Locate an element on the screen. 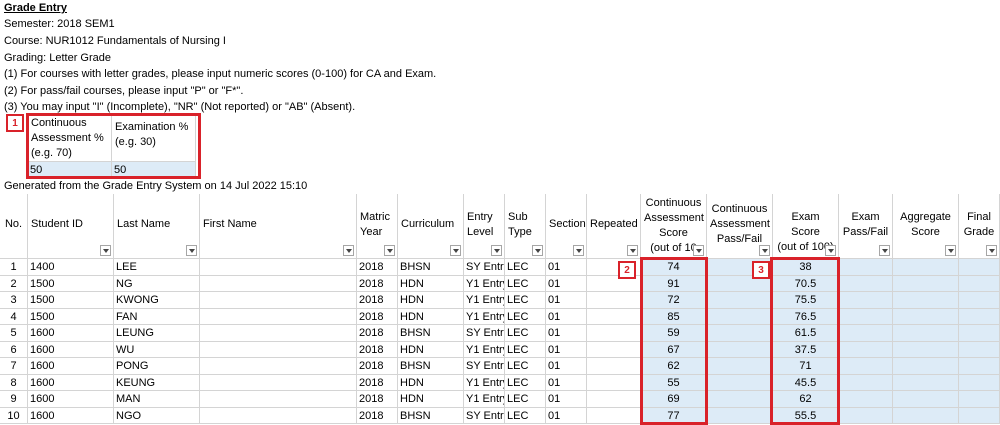 The height and width of the screenshot is (425, 1000). annotation-box-ca-scores is located at coordinates (674, 341).